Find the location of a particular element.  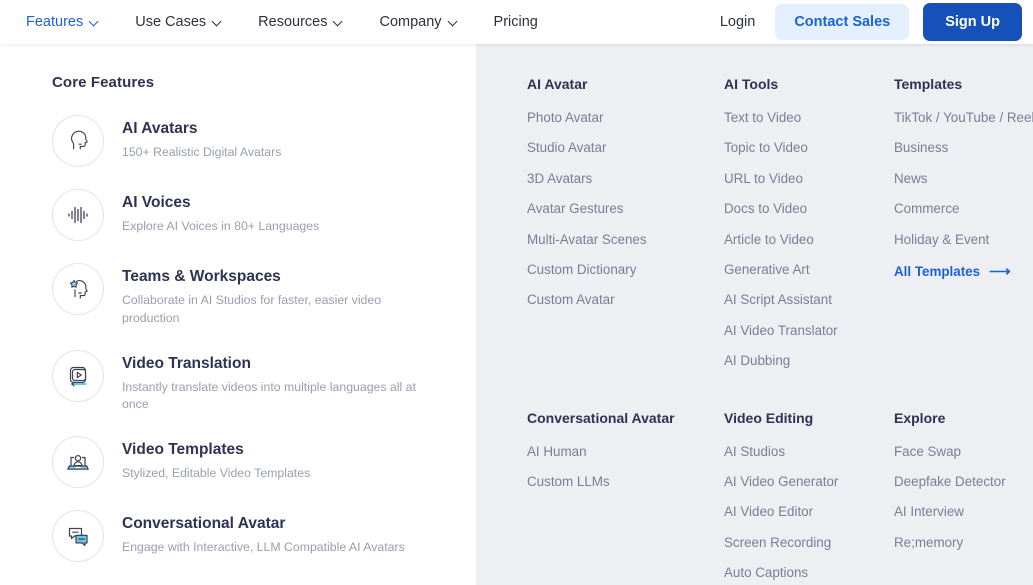

link-screen-recording: Screen Recording is located at coordinates (809, 542).